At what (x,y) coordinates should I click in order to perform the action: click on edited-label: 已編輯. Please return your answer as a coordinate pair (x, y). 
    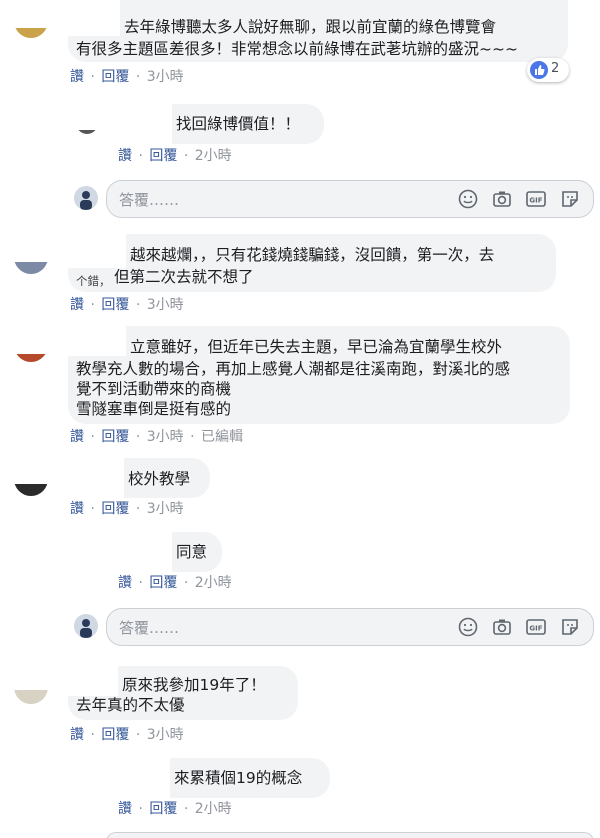
    Looking at the image, I should click on (222, 437).